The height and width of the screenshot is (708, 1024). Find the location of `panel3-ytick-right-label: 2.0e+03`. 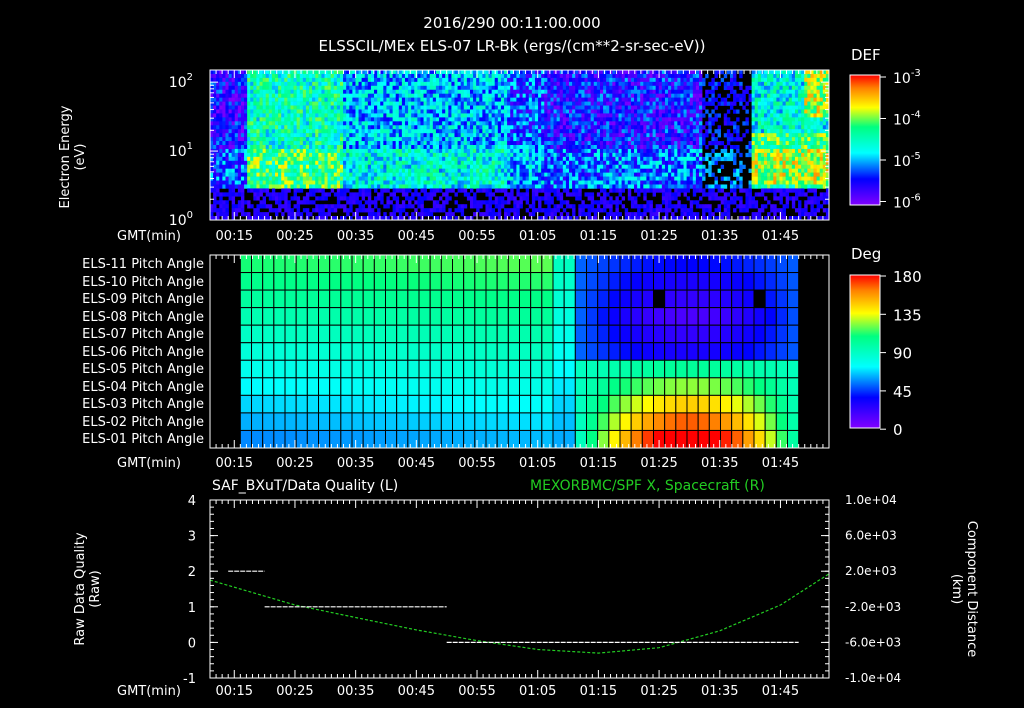

panel3-ytick-right-label: 2.0e+03 is located at coordinates (871, 571).